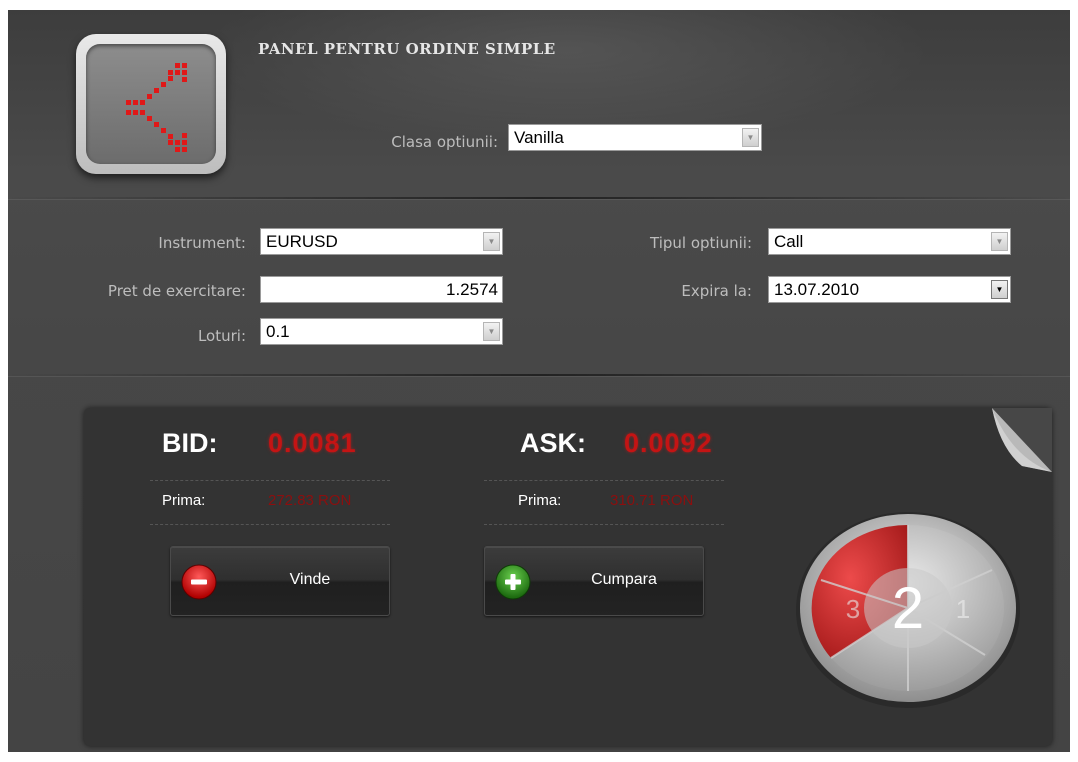  Describe the element at coordinates (381, 331) in the screenshot. I see `lots-select: 0.1 ▼` at that location.